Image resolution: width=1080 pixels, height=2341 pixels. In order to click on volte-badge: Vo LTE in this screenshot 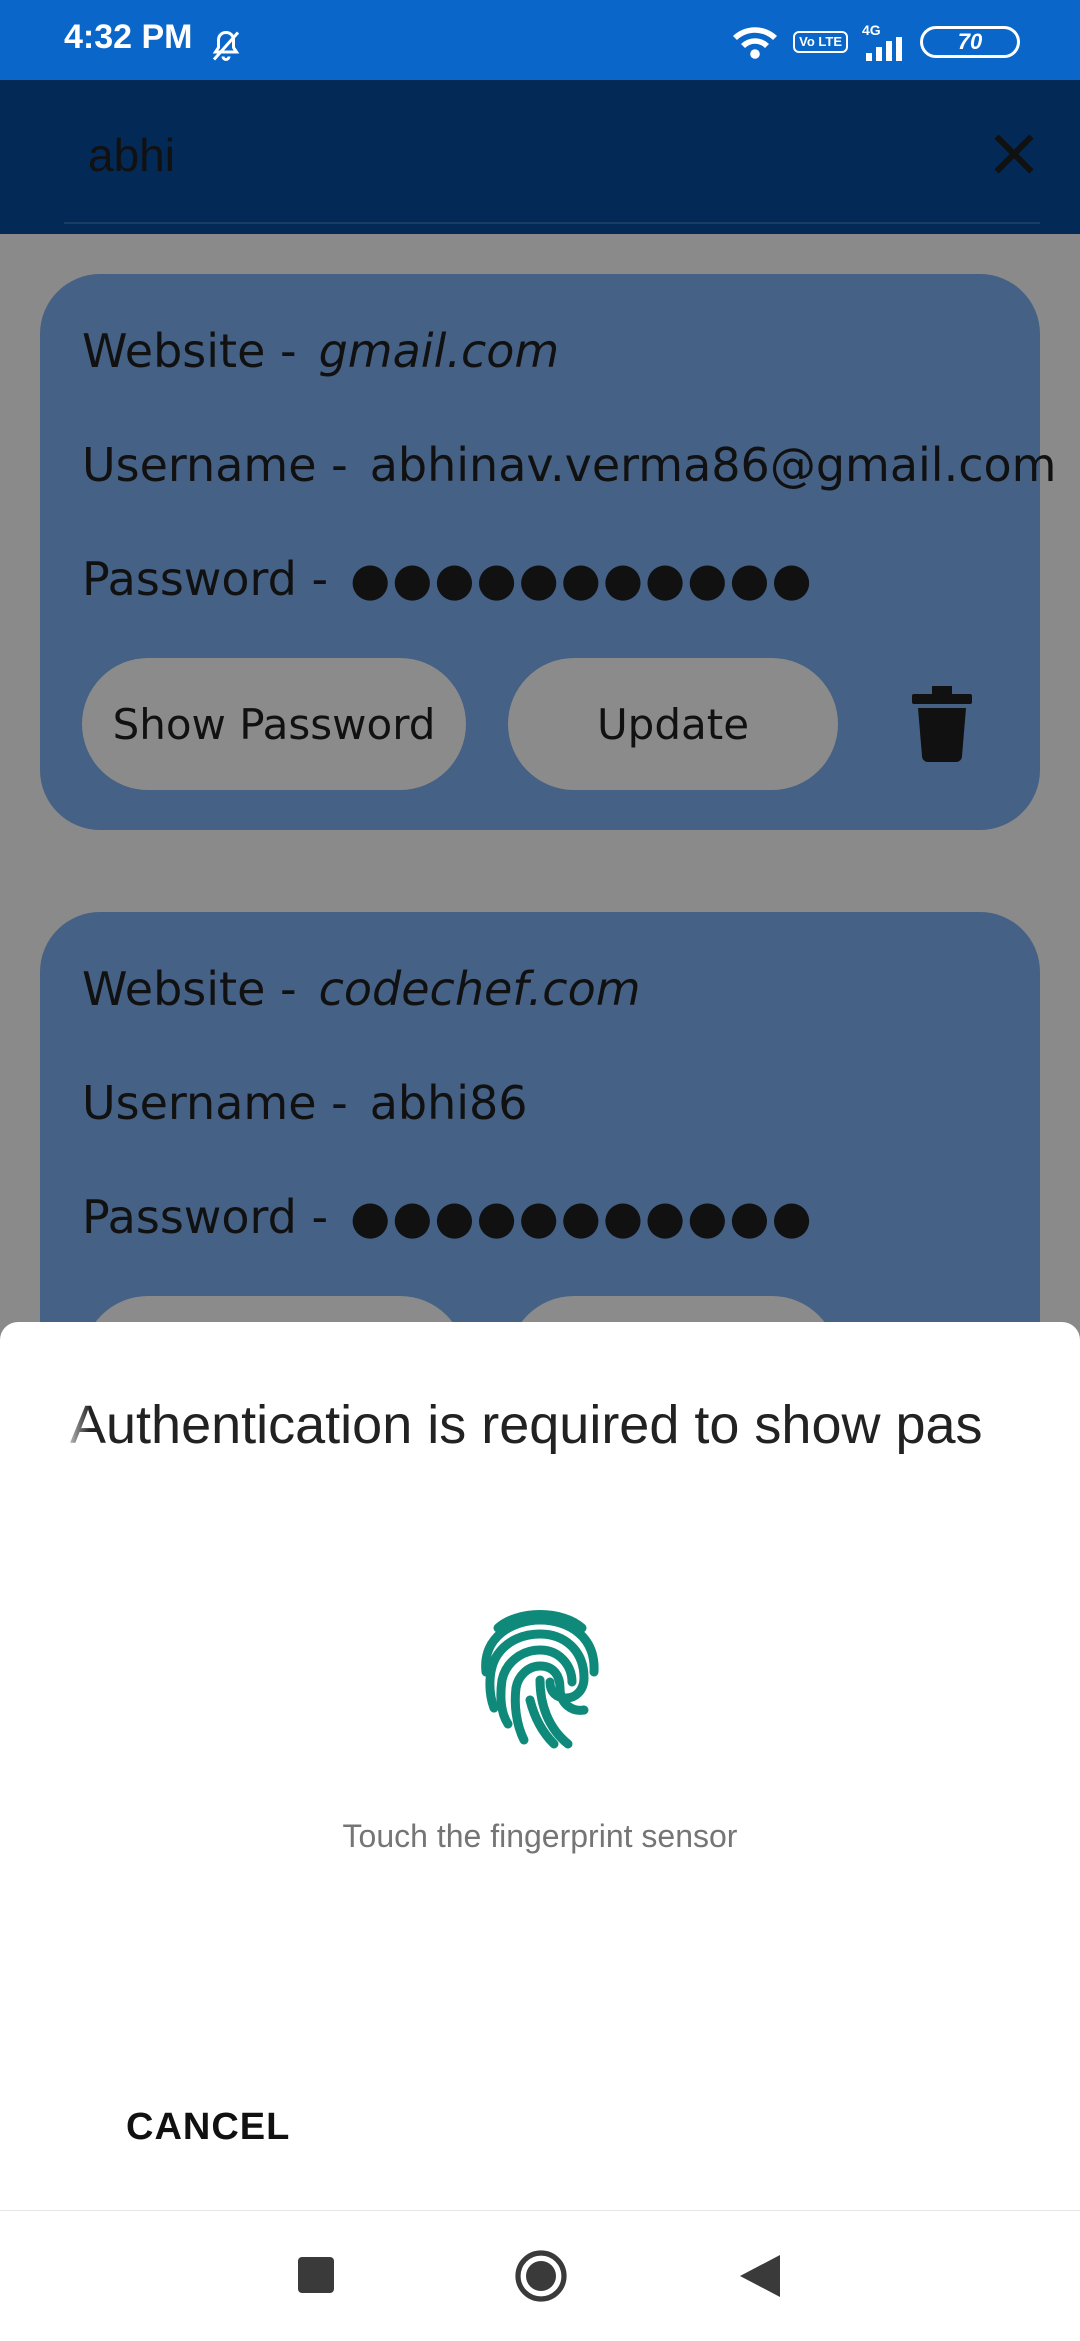, I will do `click(820, 42)`.